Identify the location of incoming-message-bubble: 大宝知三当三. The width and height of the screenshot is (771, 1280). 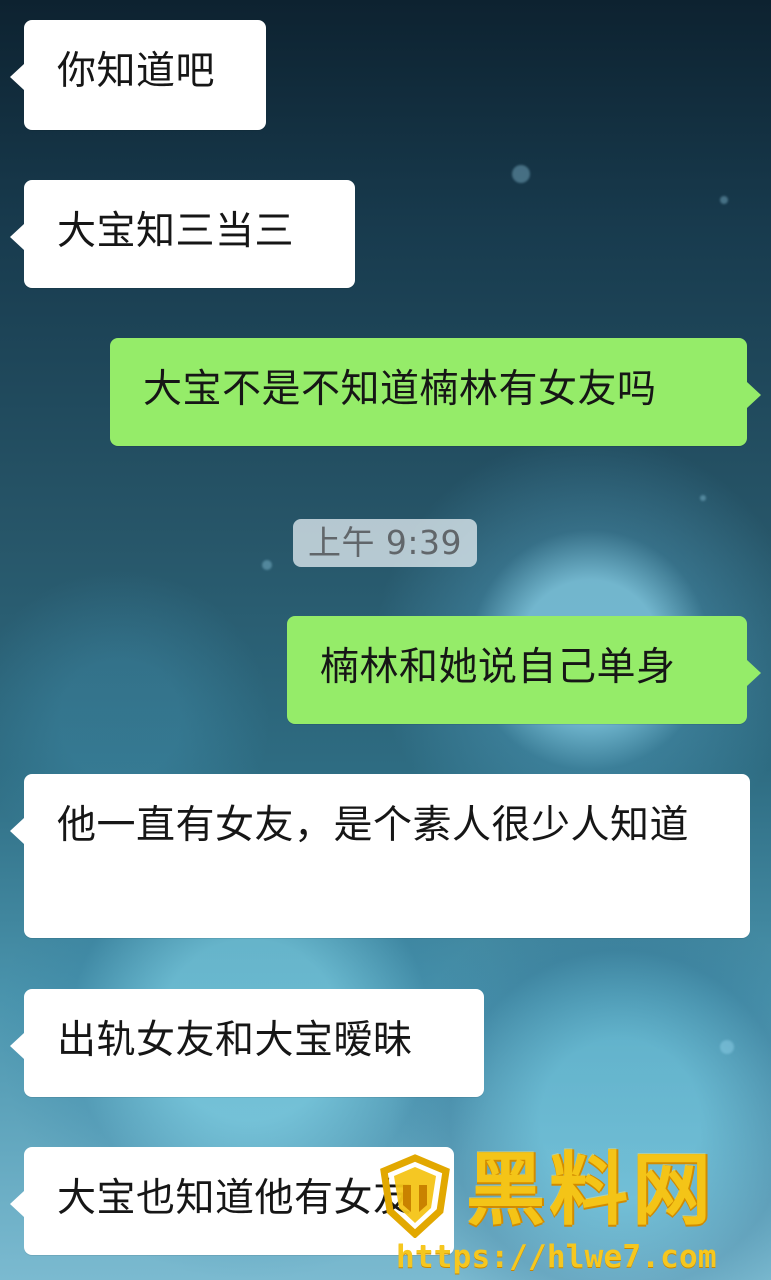
(182, 234).